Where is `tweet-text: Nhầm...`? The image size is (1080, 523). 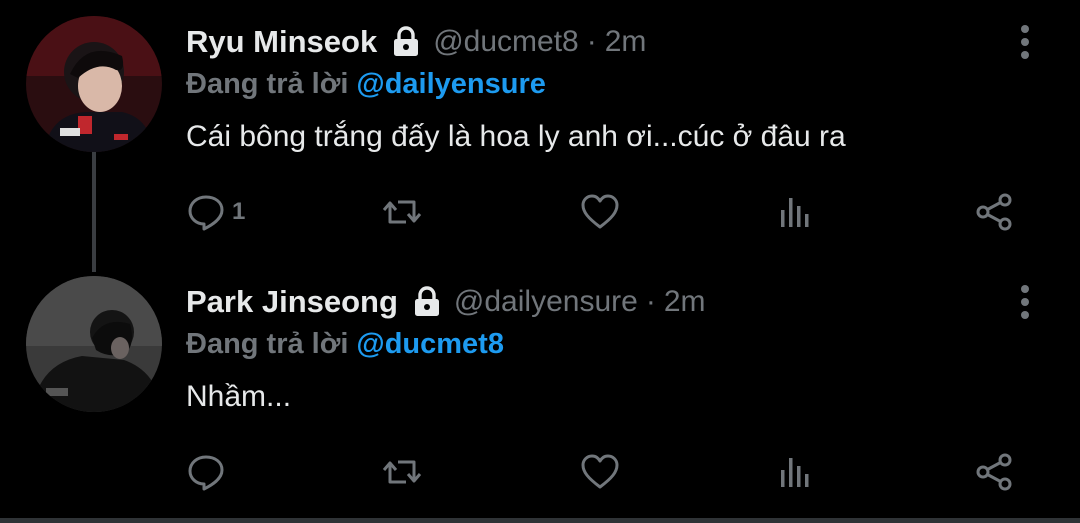
tweet-text: Nhầm... is located at coordinates (239, 396).